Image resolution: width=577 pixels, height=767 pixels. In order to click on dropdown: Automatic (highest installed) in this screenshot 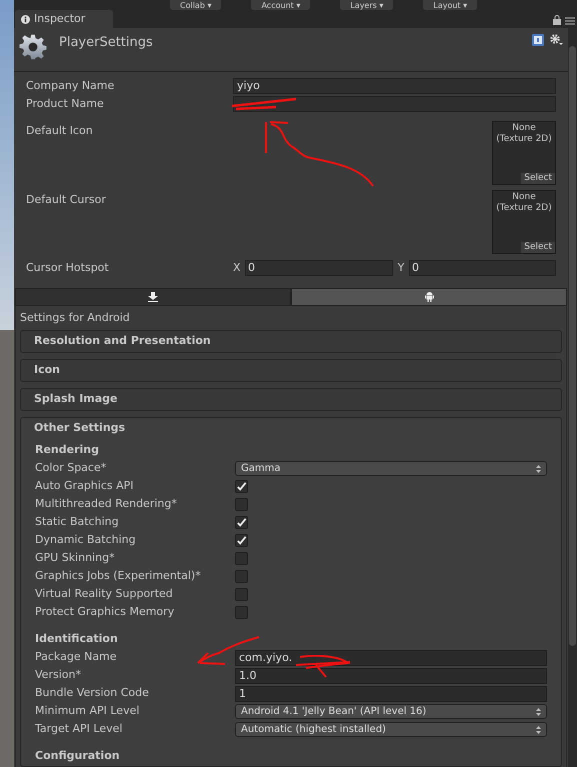, I will do `click(391, 729)`.